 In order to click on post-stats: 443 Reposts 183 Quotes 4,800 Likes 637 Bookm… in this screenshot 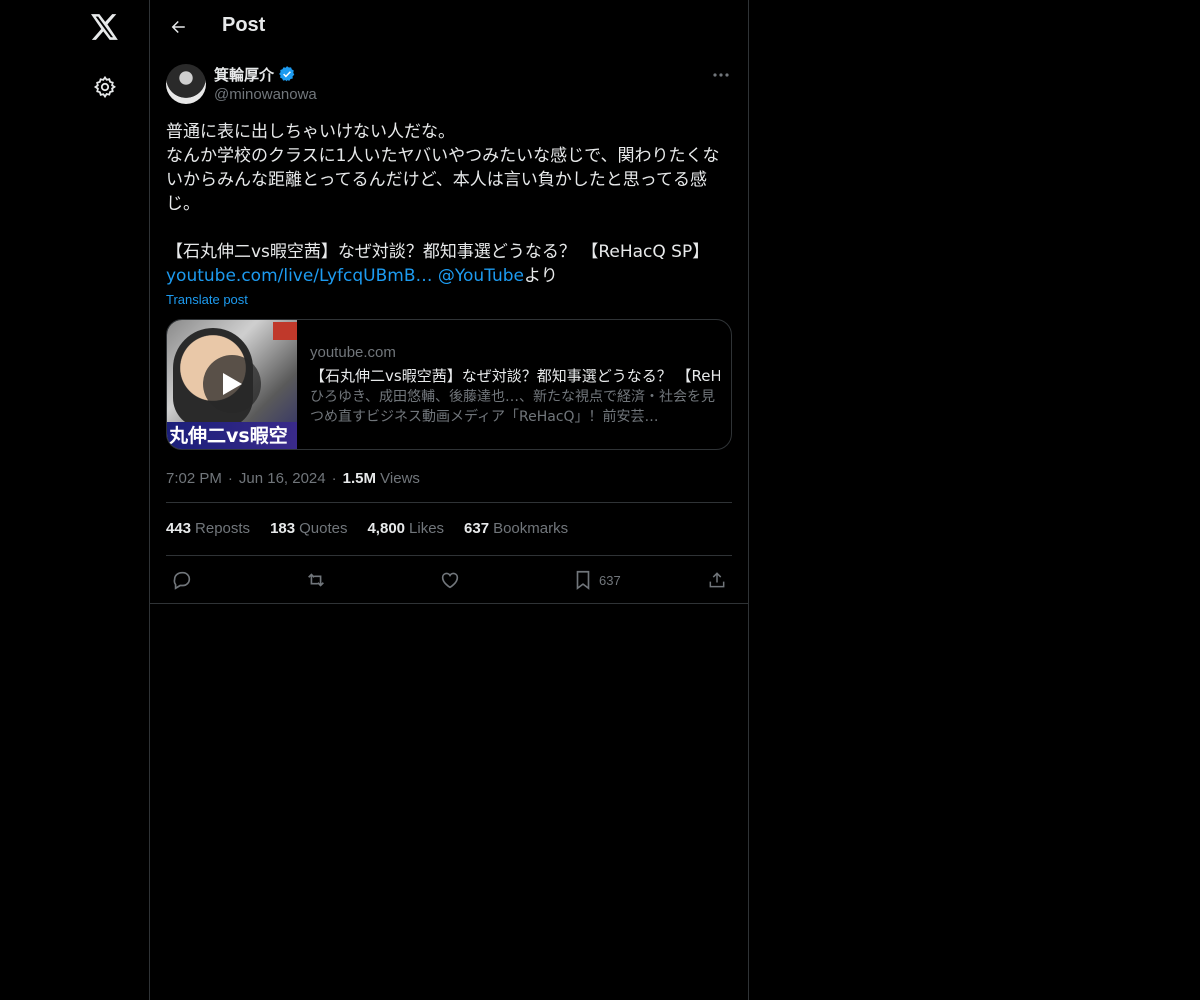, I will do `click(367, 530)`.